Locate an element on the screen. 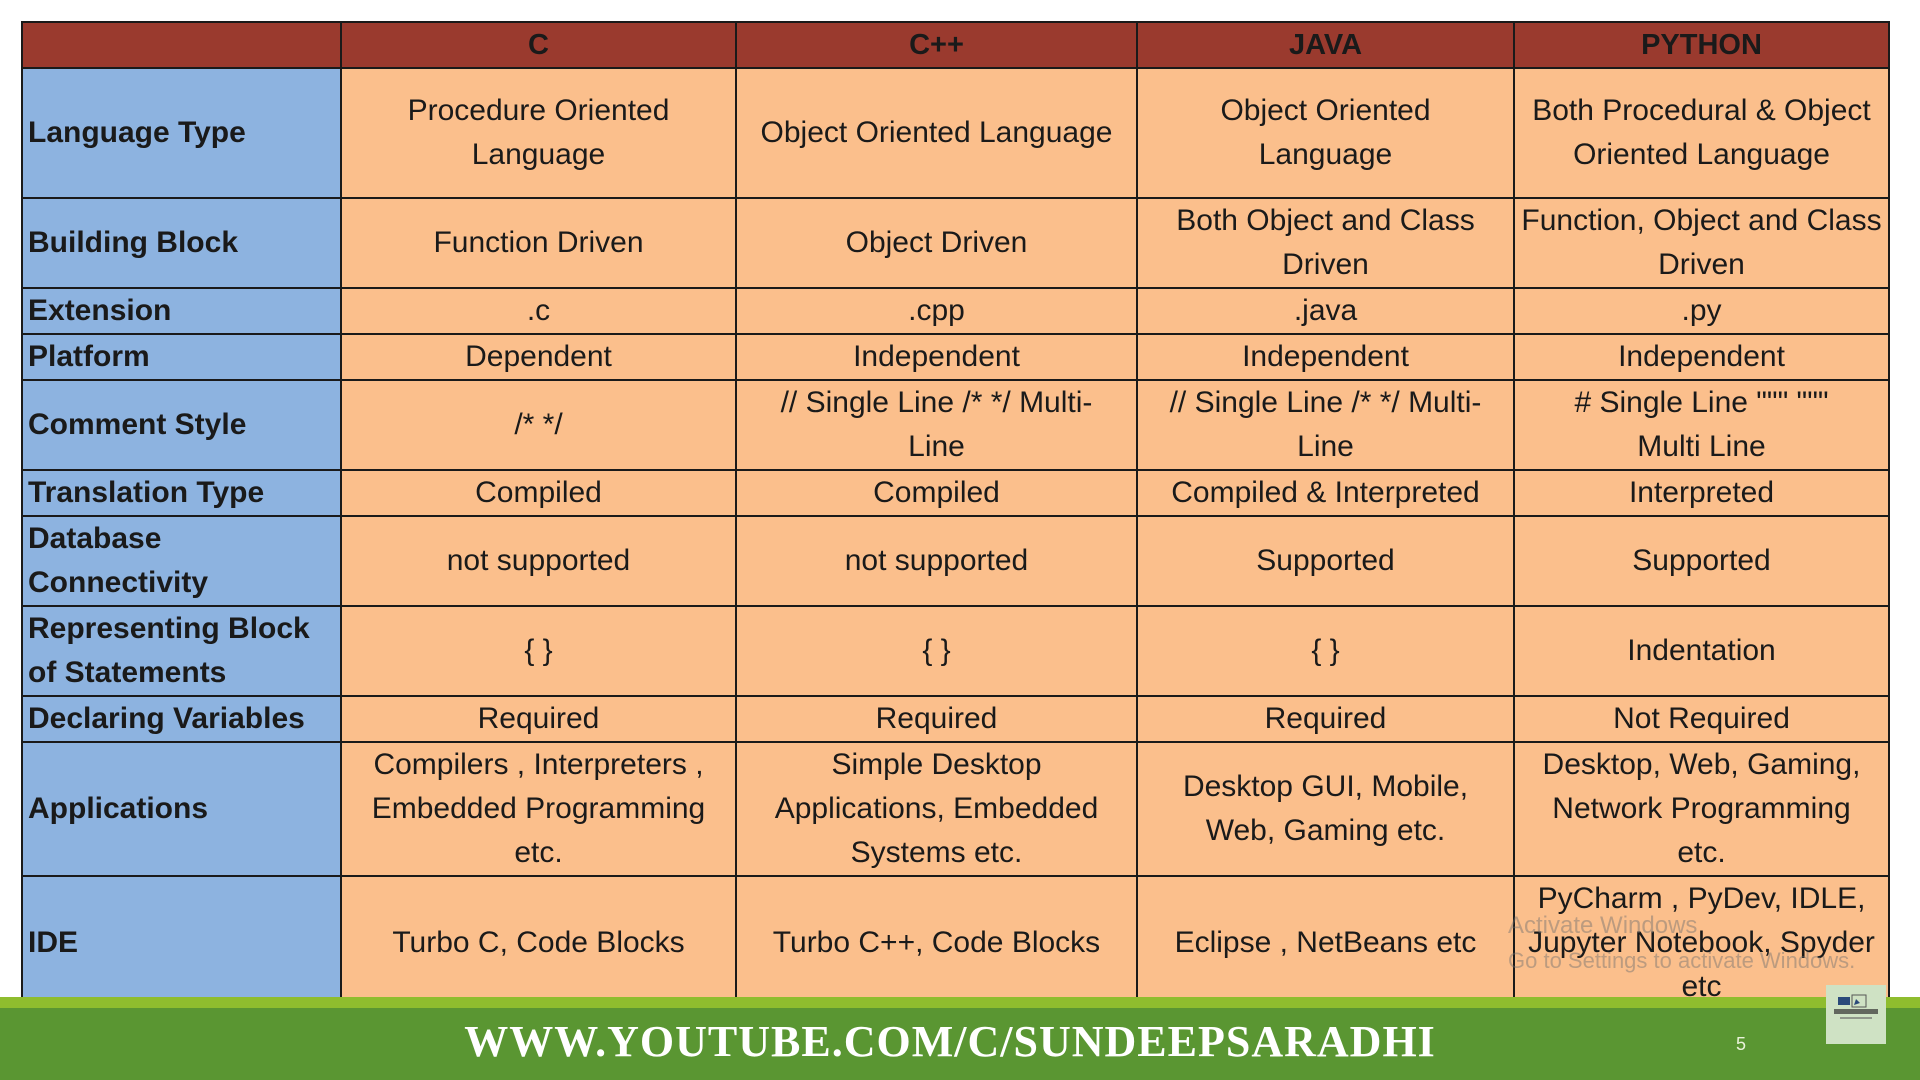 The height and width of the screenshot is (1080, 1920). cell-language-type-cpp: Object Oriented Language is located at coordinates (936, 133).